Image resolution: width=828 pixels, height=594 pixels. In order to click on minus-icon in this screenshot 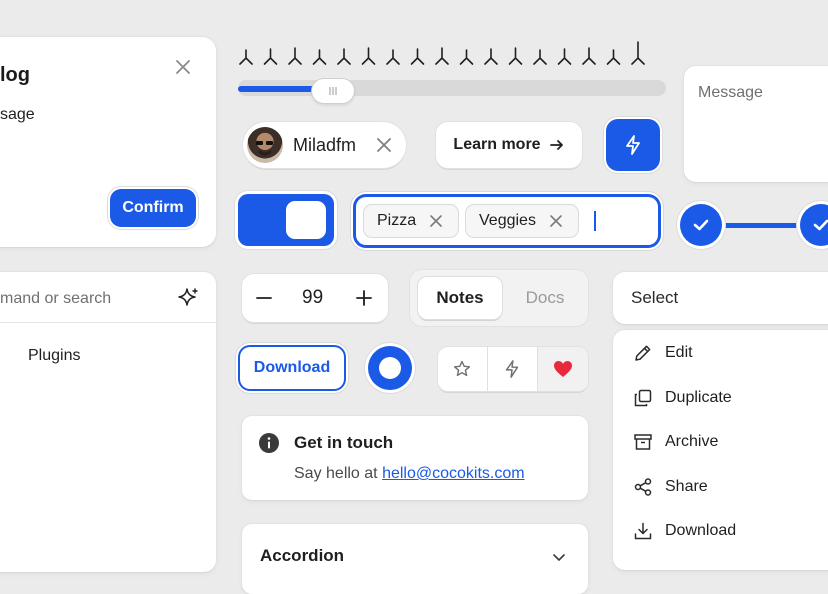, I will do `click(264, 298)`.